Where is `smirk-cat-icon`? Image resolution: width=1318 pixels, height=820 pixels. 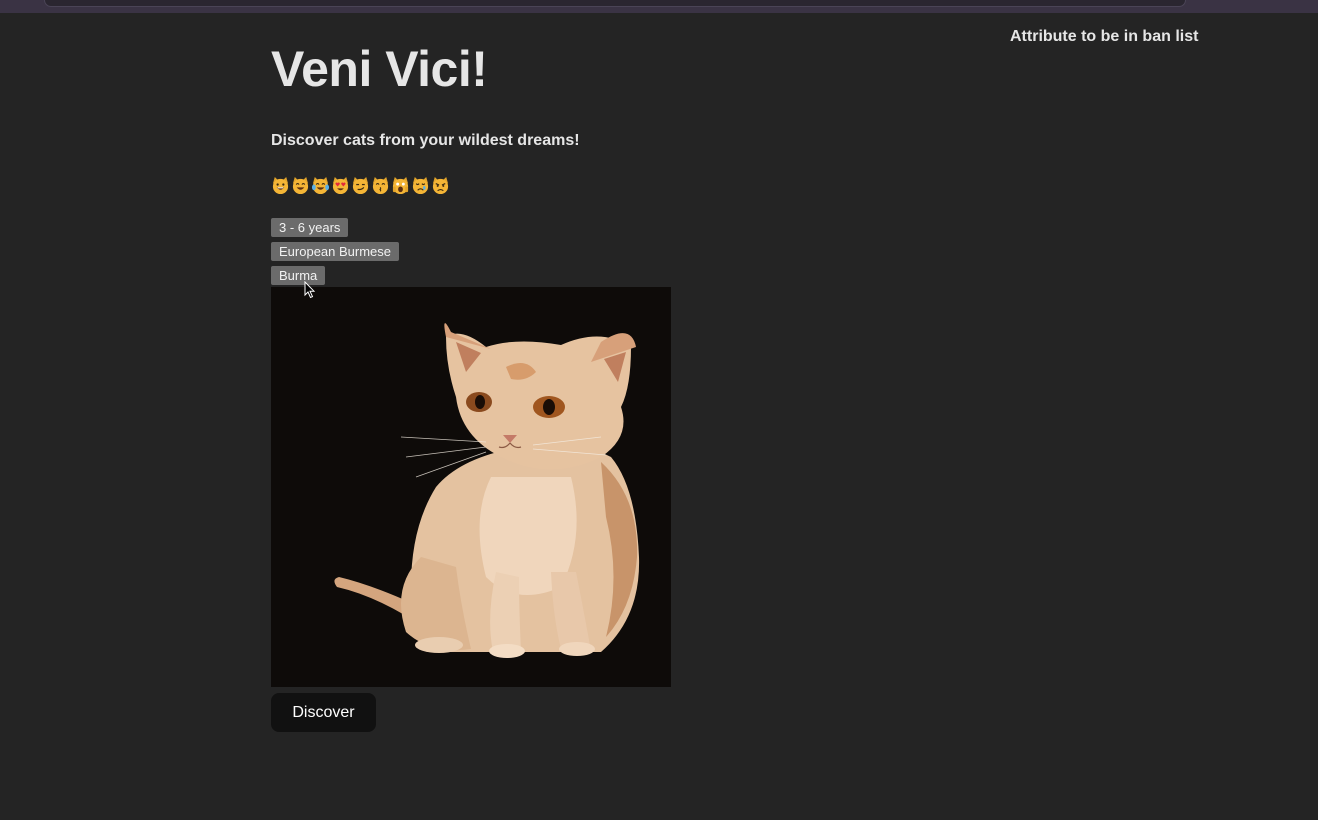 smirk-cat-icon is located at coordinates (360, 185).